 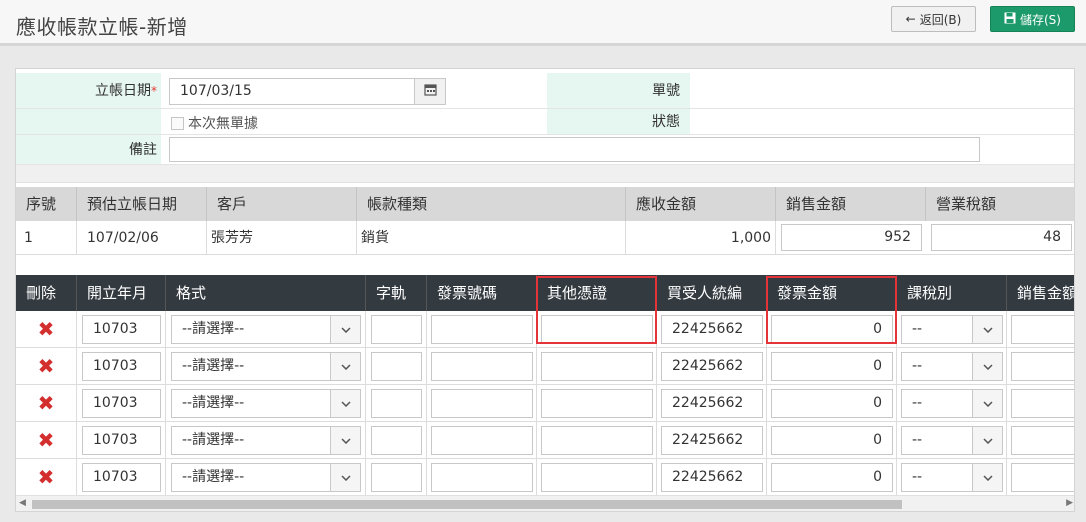 What do you see at coordinates (966, 204) in the screenshot?
I see `col-tax: 營業稅額` at bounding box center [966, 204].